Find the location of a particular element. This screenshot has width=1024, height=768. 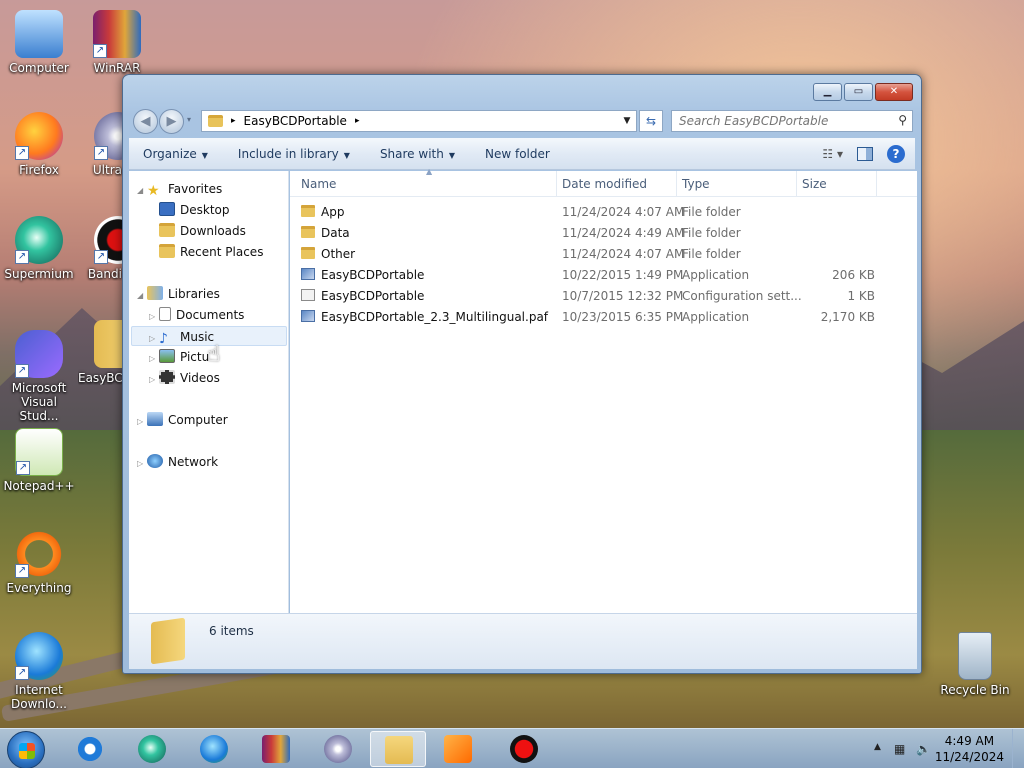

desktop-icon-notepadpp: ↗ Notepad++ is located at coordinates (39, 460).